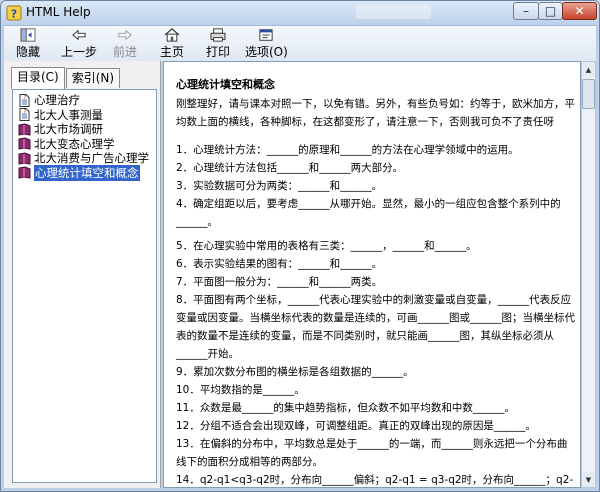  Describe the element at coordinates (326, 246) in the screenshot. I see `question-5: 5．在心理实验中常用的表格有三类：______，______和______。` at that location.